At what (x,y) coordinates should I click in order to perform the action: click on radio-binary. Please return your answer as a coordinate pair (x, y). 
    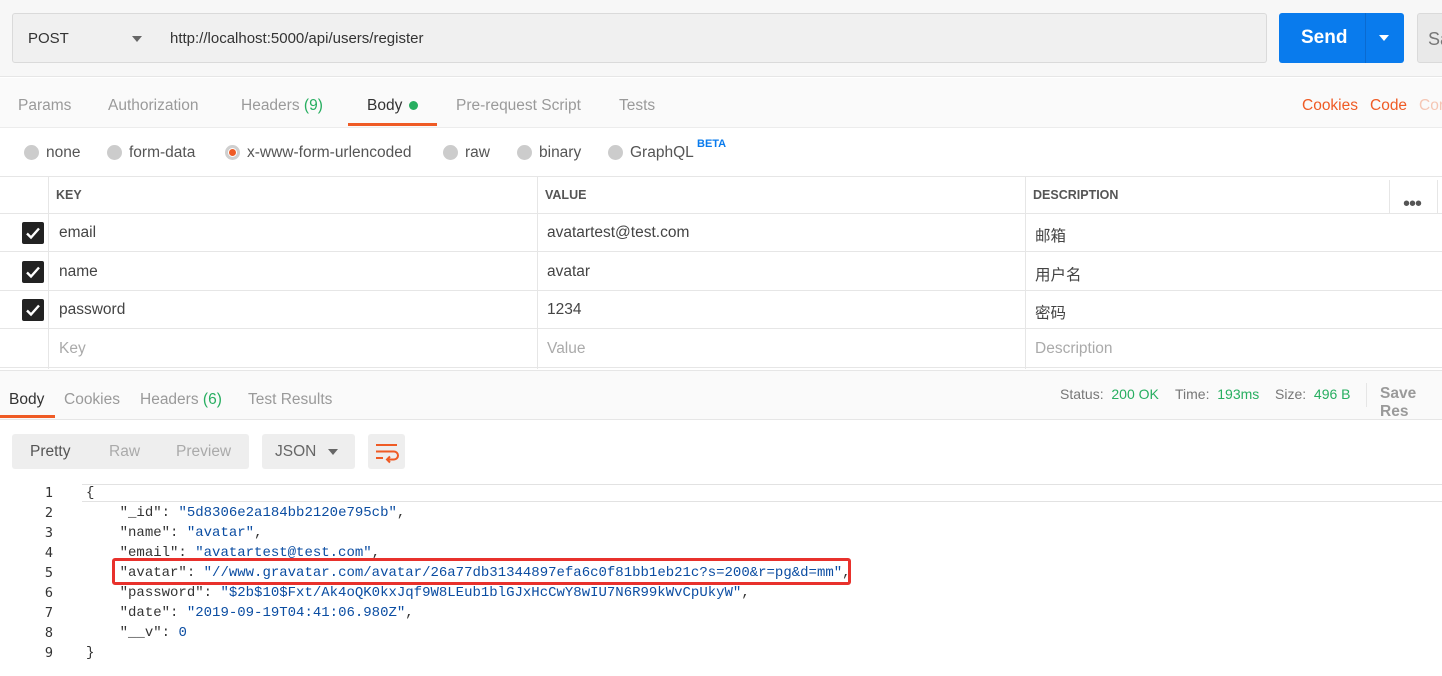
    Looking at the image, I should click on (524, 152).